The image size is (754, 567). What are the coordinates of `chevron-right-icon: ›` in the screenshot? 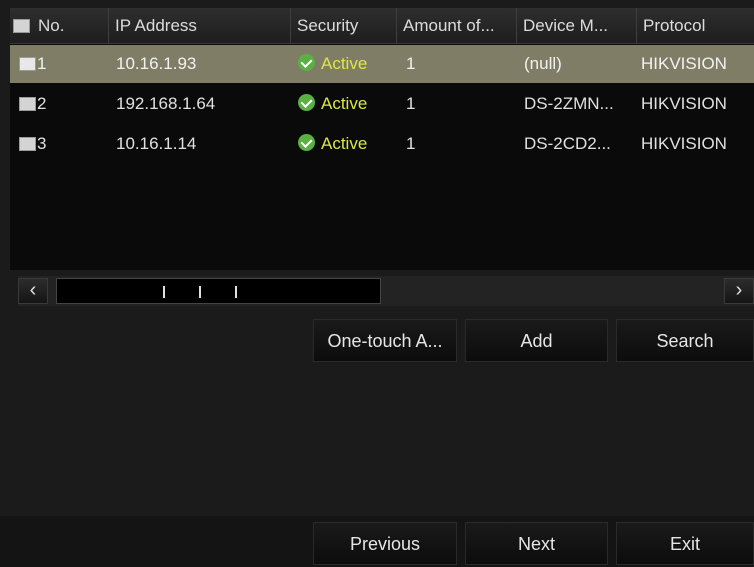 It's located at (739, 290).